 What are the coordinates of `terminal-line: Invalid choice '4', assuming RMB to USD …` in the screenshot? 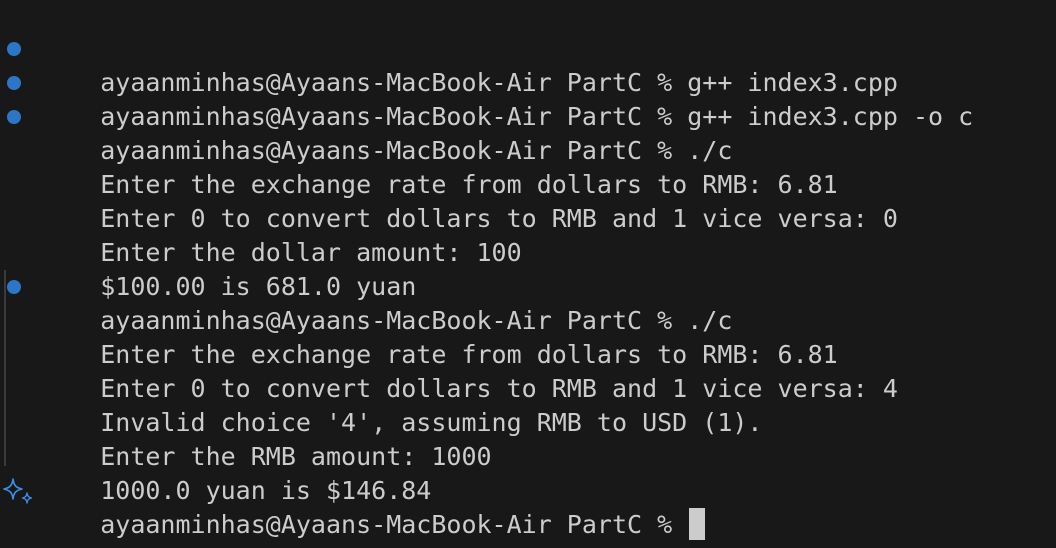 It's located at (528, 404).